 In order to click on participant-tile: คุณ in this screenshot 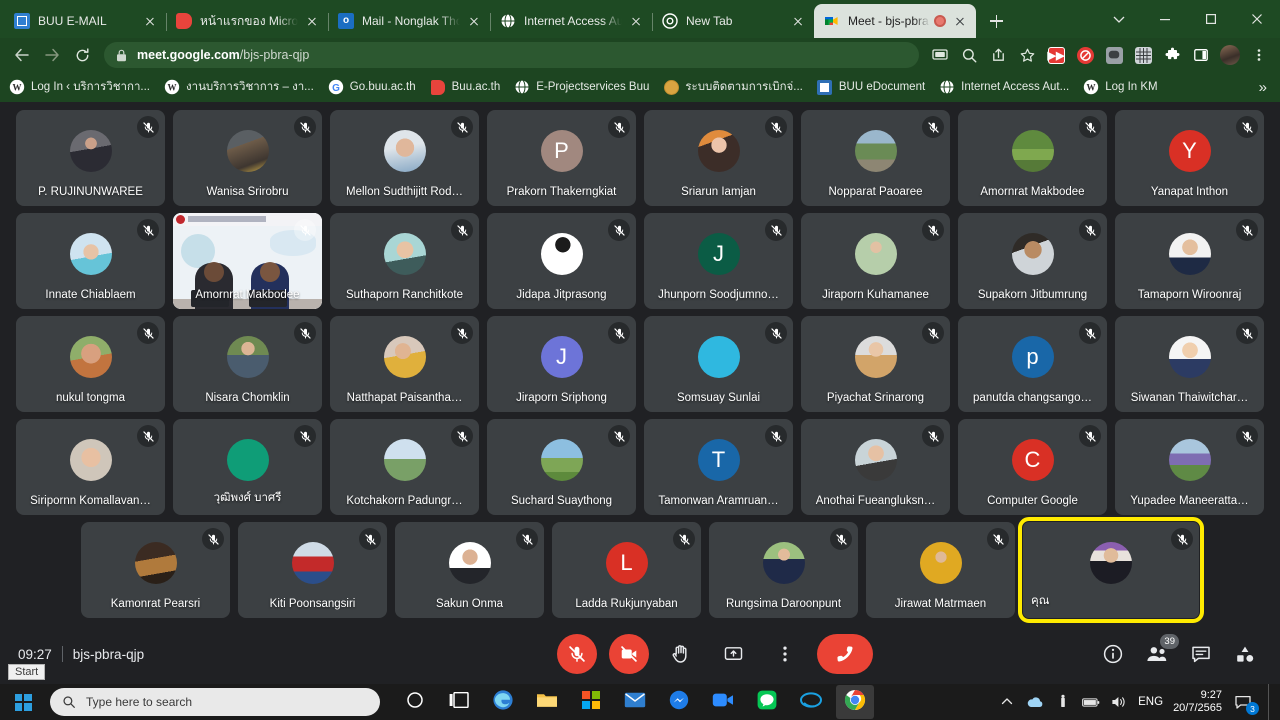, I will do `click(1111, 570)`.